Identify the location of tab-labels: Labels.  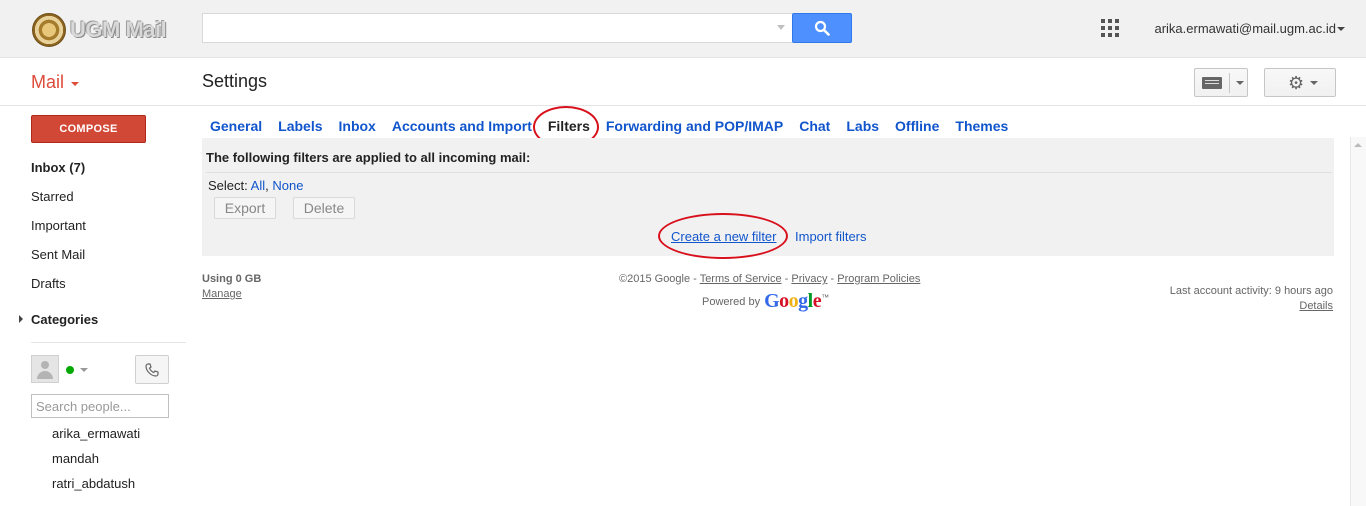
(300, 126).